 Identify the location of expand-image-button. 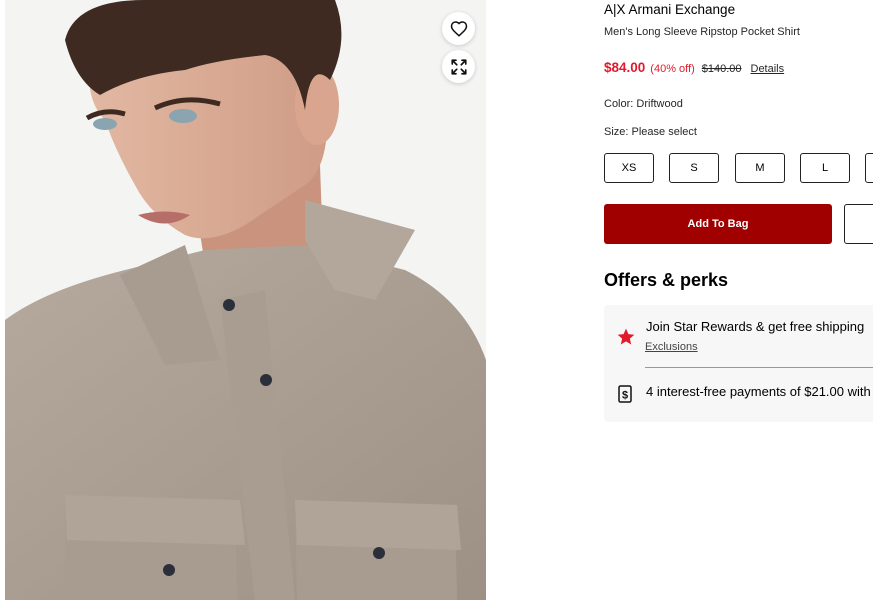
(458, 66).